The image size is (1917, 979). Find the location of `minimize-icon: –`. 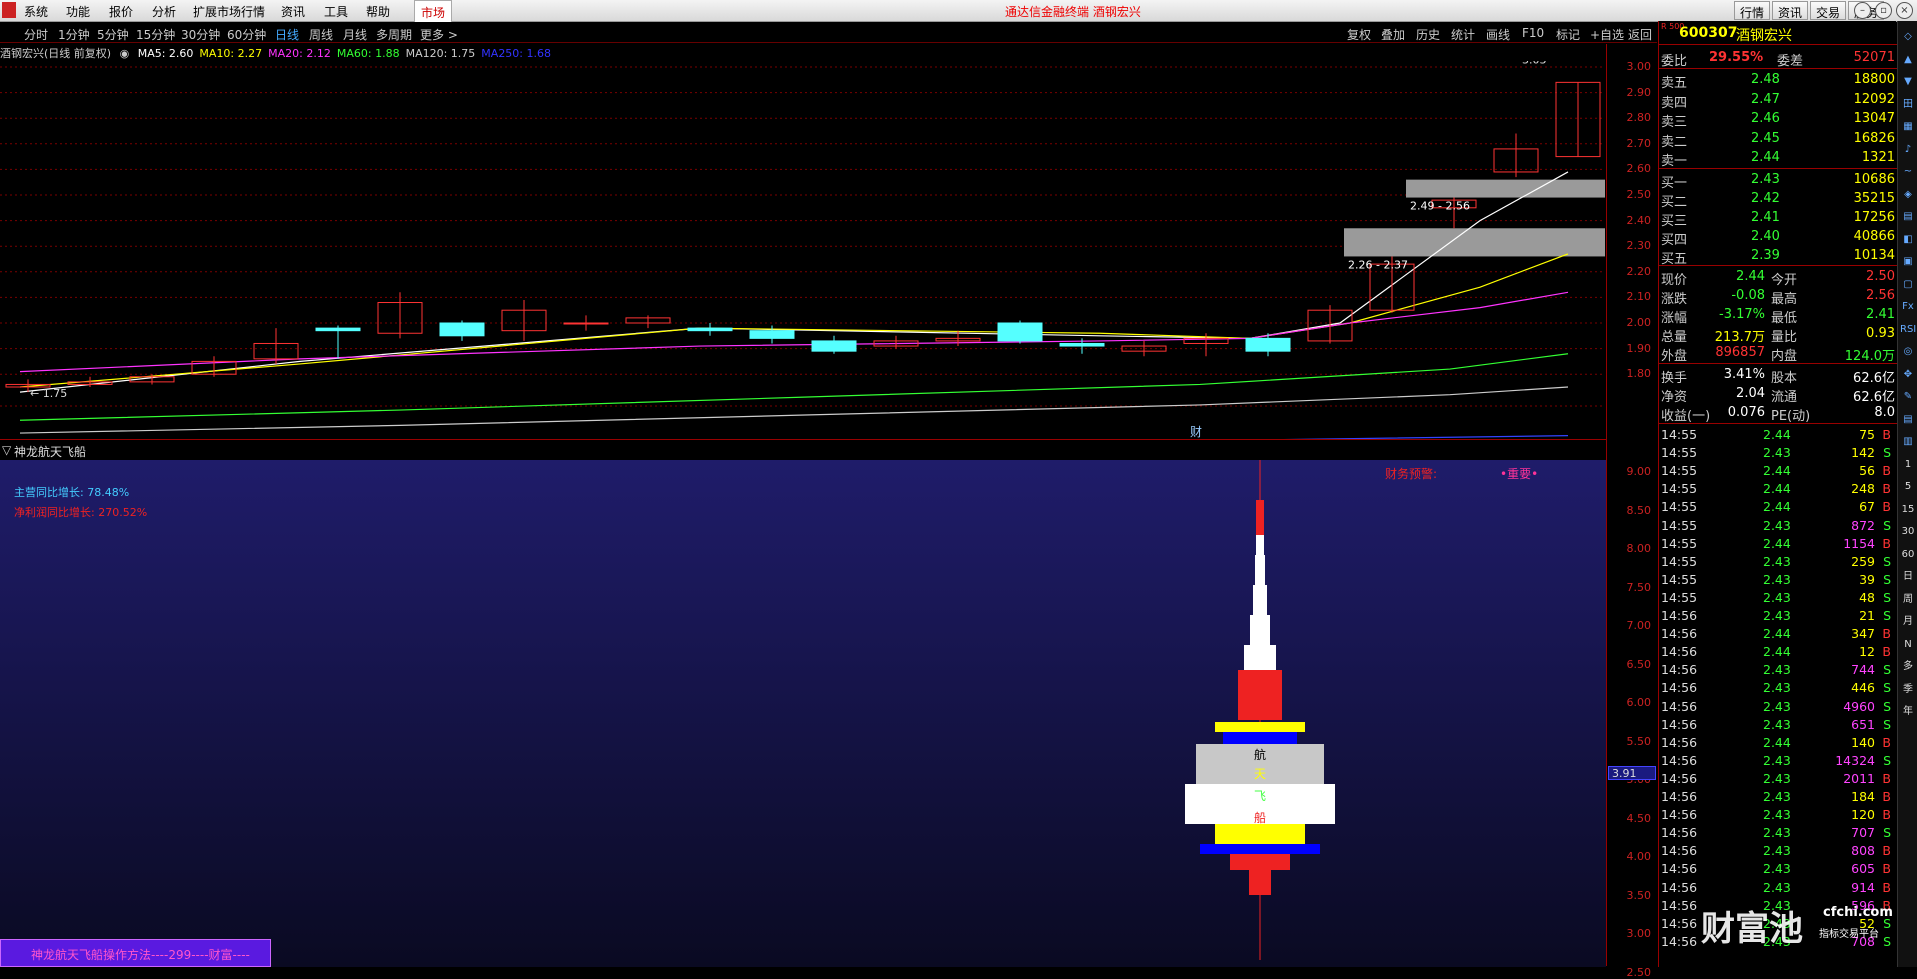

minimize-icon: – is located at coordinates (1862, 10).